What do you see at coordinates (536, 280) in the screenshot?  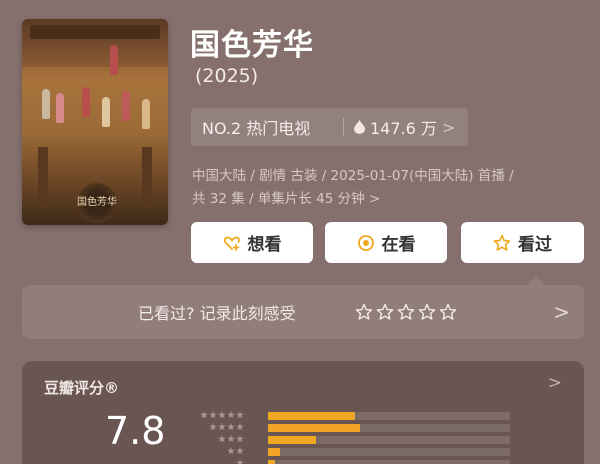 I see `panel-caret` at bounding box center [536, 280].